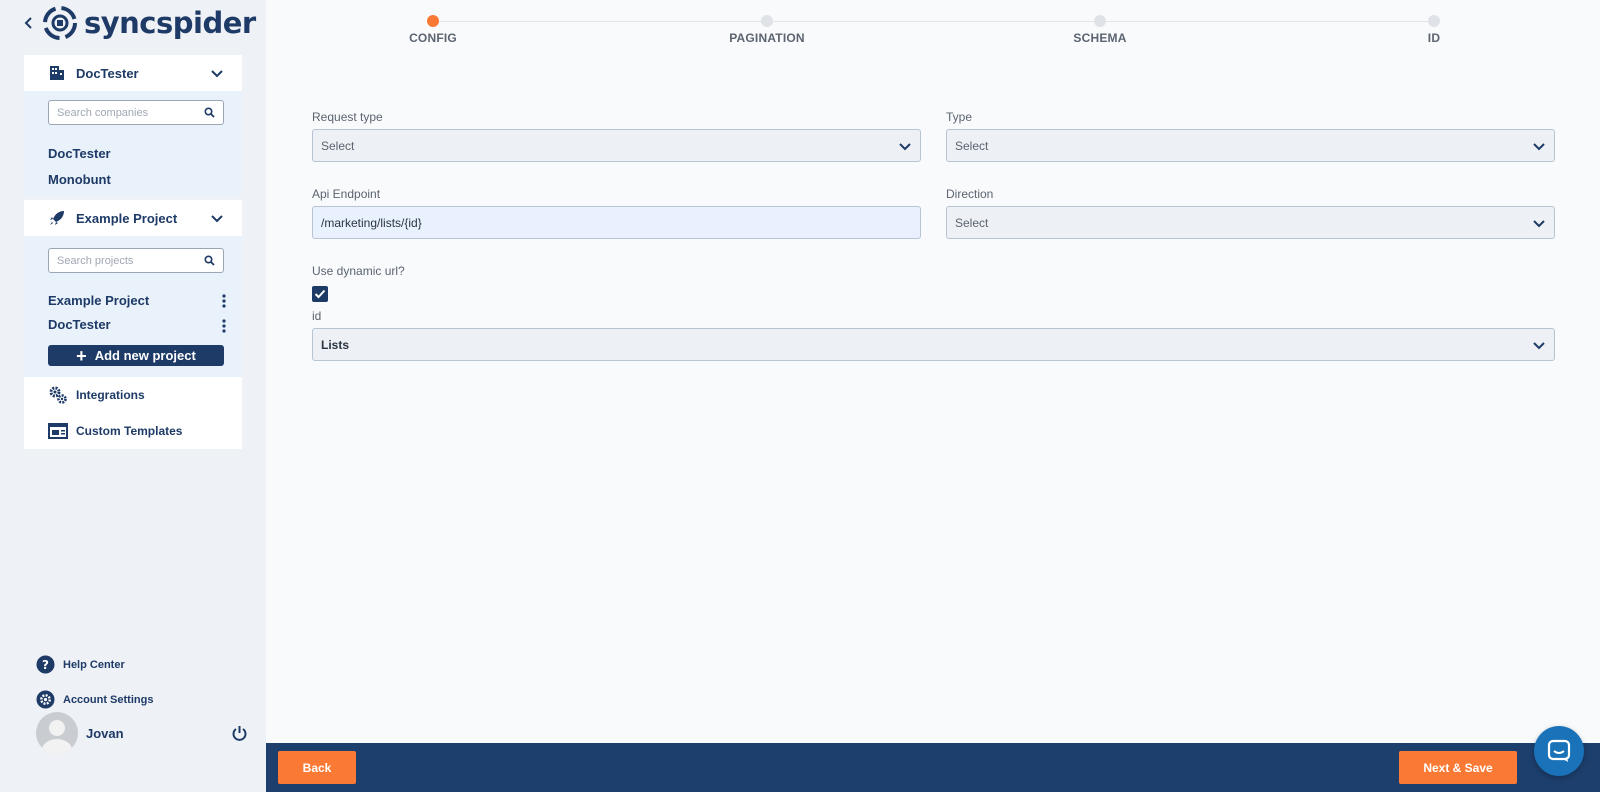  I want to click on direction-select: Select, so click(1250, 222).